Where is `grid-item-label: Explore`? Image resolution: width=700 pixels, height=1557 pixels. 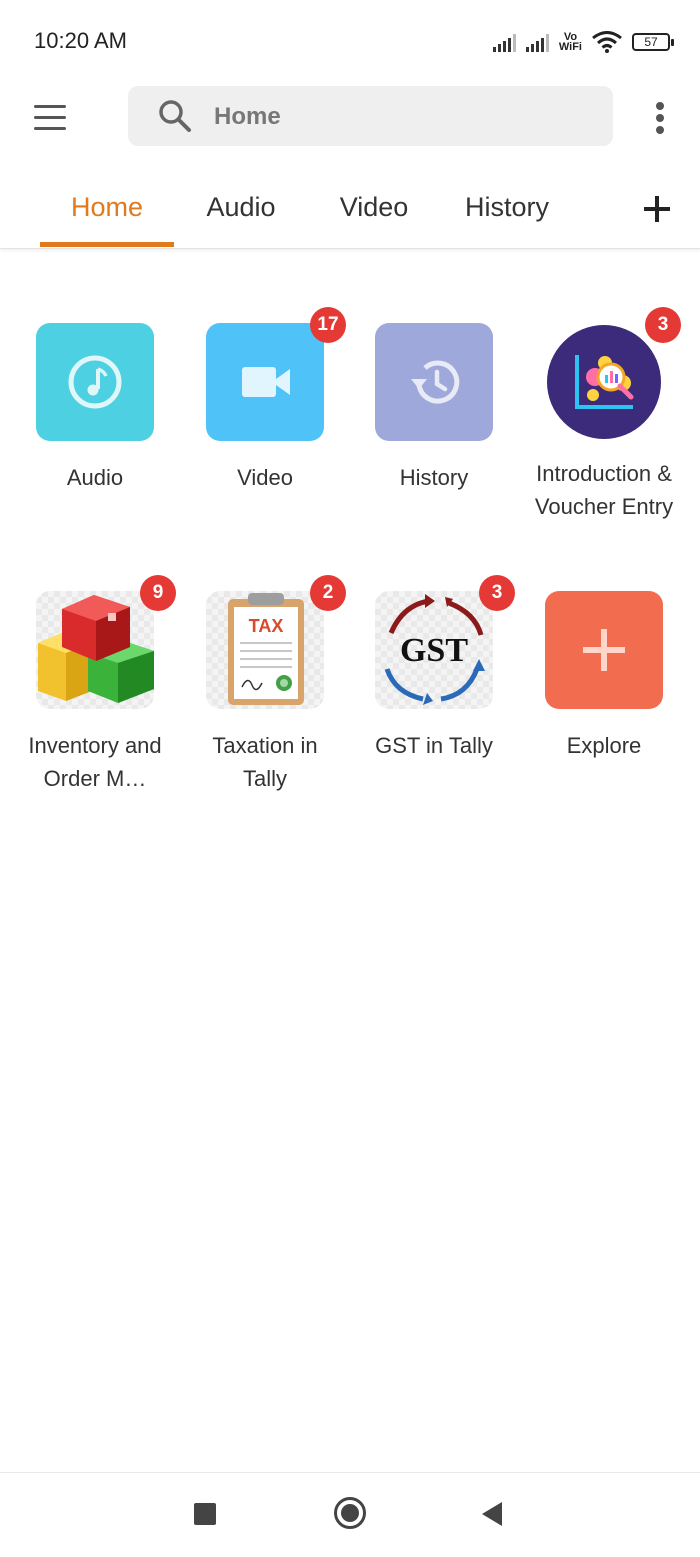
grid-item-label: Explore is located at coordinates (604, 745).